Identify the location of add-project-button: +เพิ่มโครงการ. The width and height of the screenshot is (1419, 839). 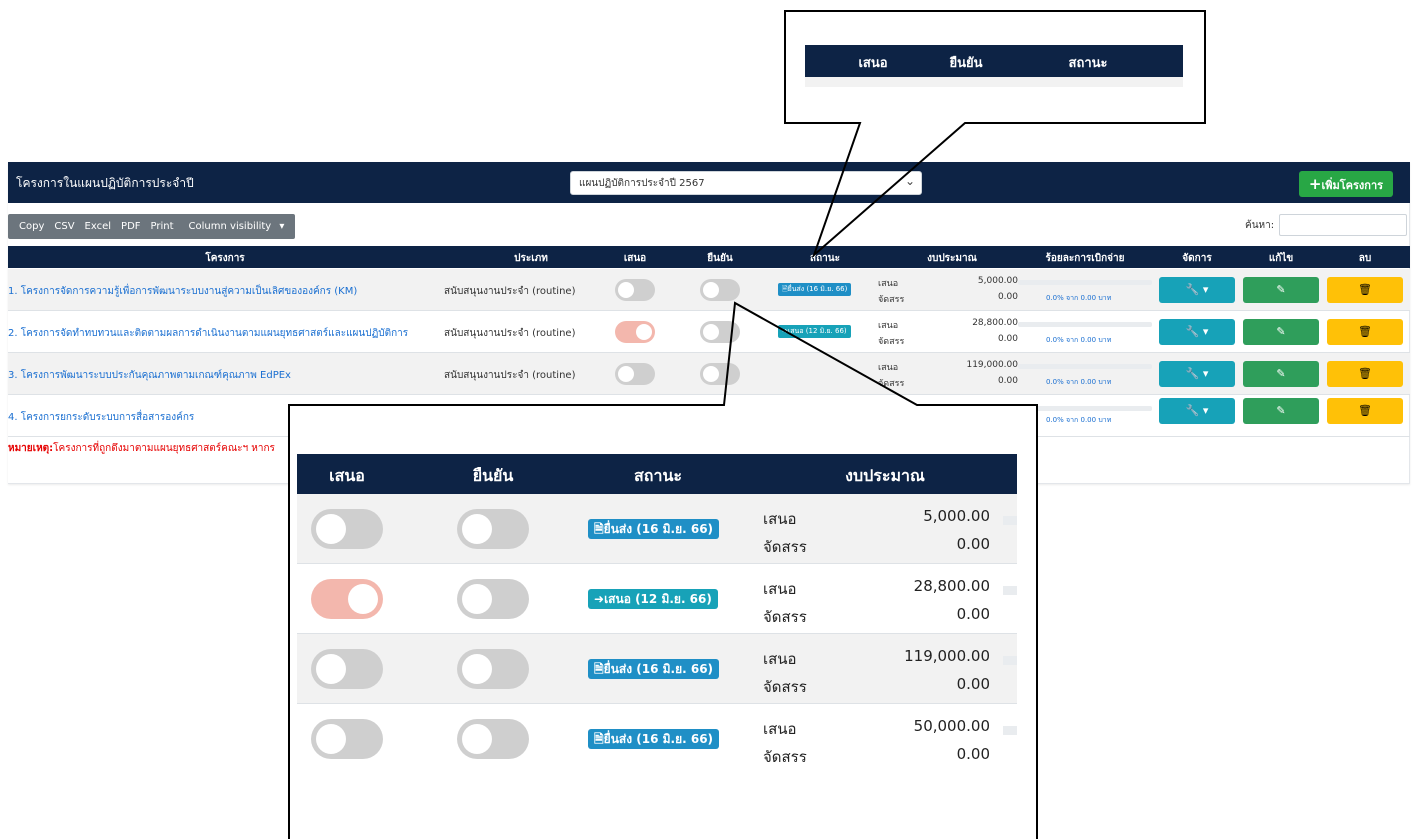
(1346, 184).